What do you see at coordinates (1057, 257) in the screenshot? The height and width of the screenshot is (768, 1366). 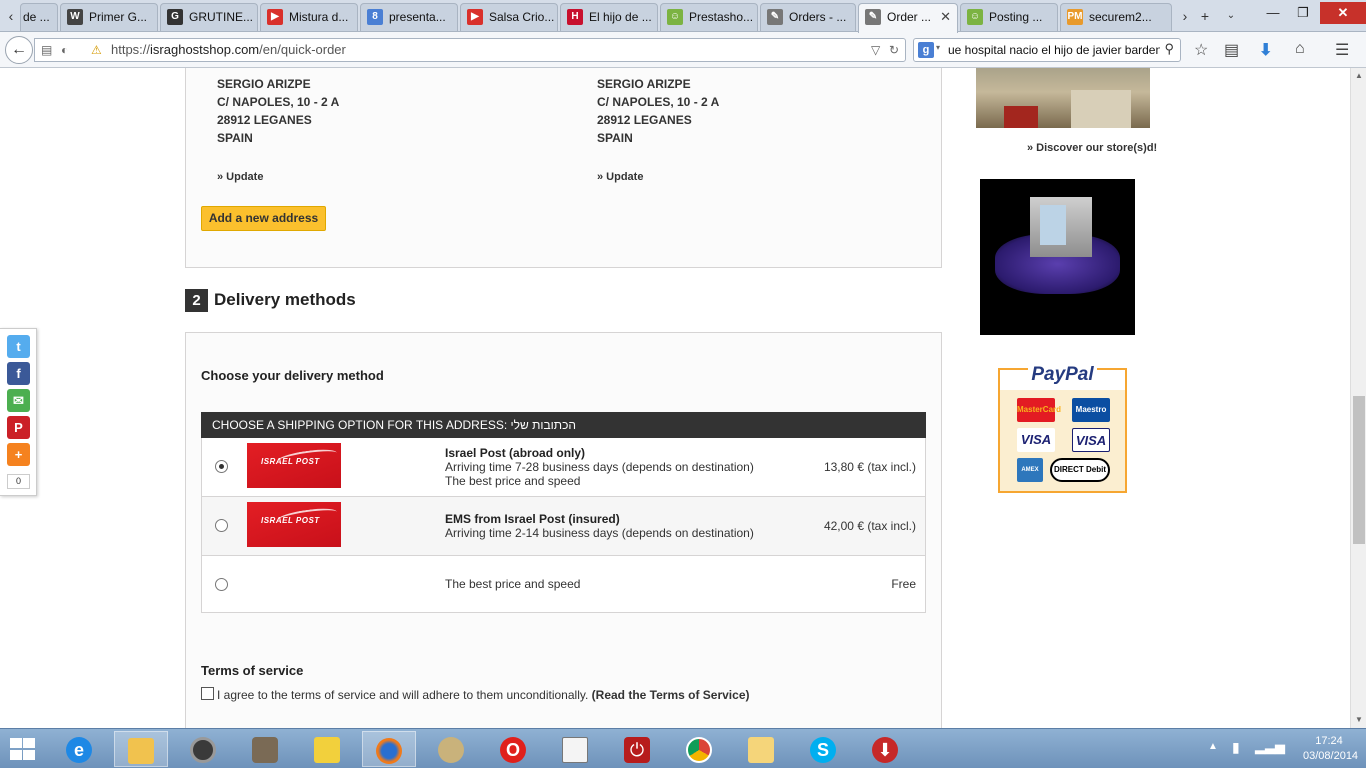 I see `product-image` at bounding box center [1057, 257].